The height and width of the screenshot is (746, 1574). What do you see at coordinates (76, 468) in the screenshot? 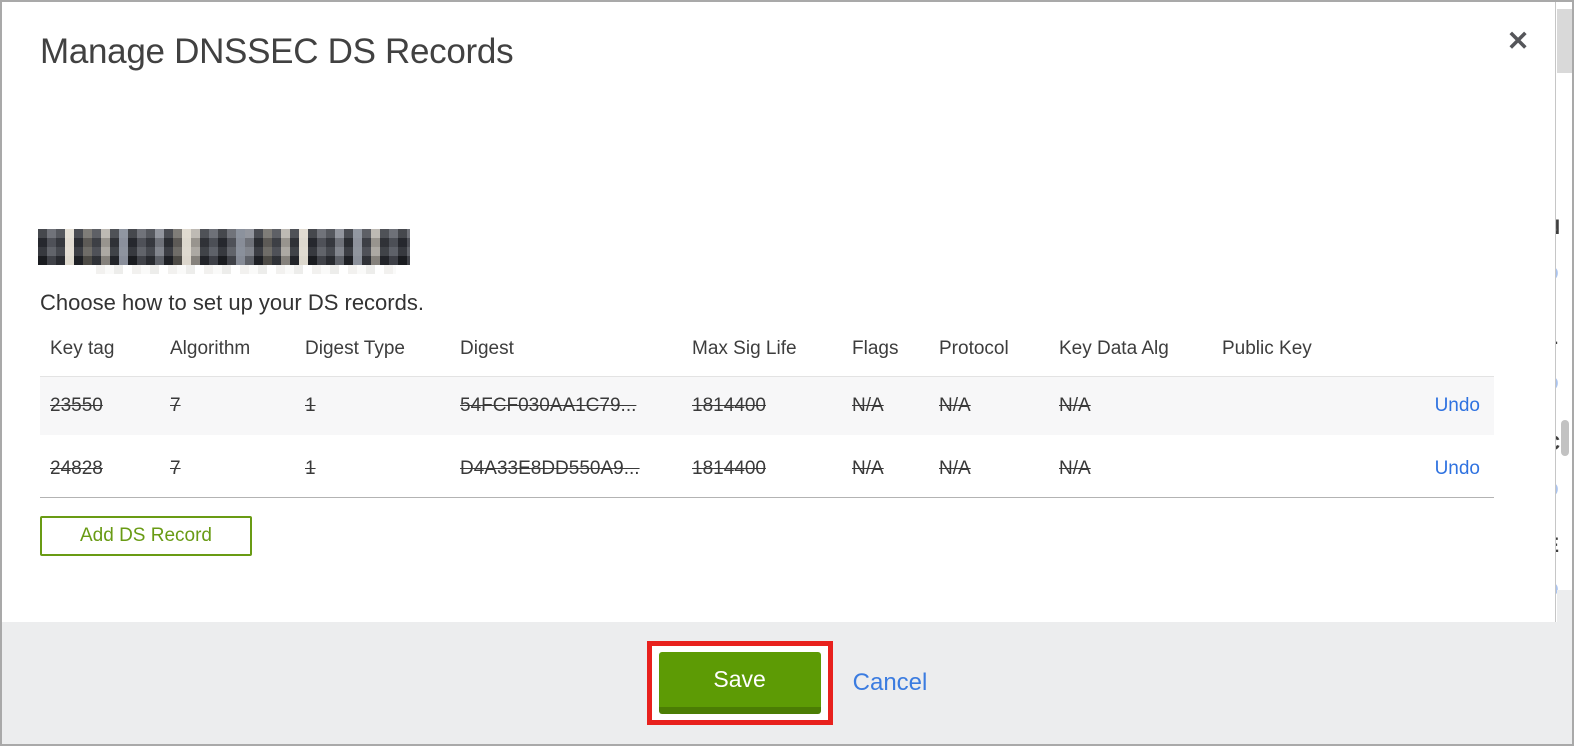
I see `cell-key-tag: 24828` at bounding box center [76, 468].